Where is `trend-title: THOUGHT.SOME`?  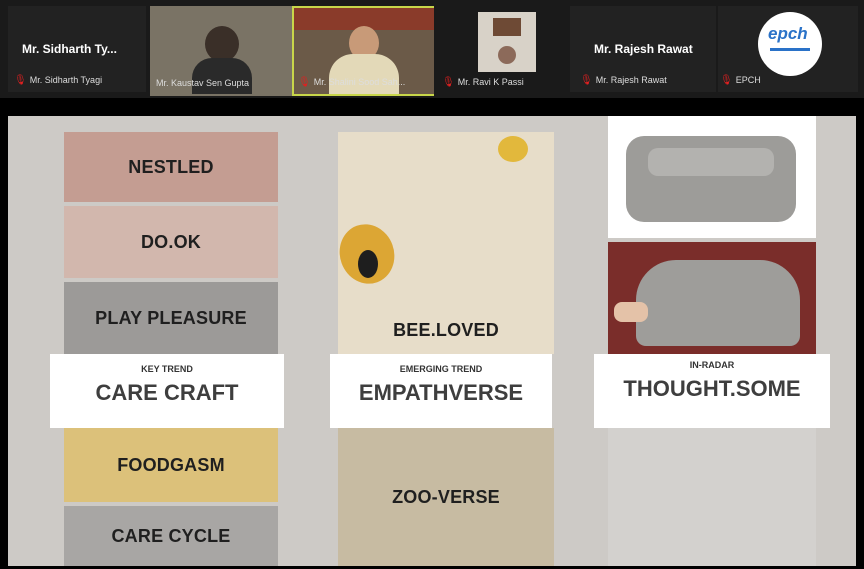 trend-title: THOUGHT.SOME is located at coordinates (712, 388).